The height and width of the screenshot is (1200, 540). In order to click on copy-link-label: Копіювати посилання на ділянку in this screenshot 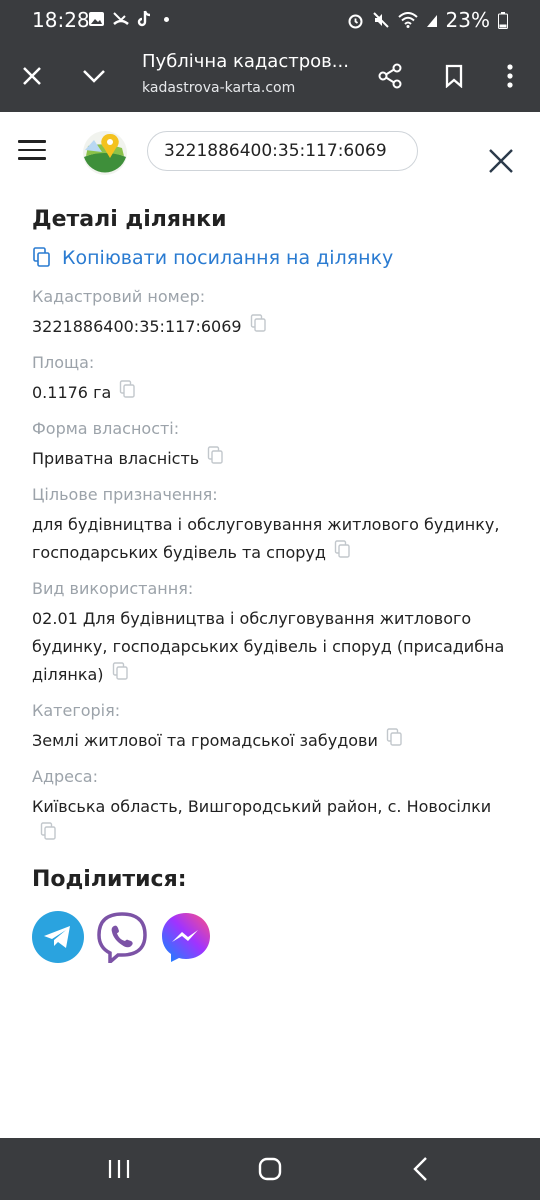, I will do `click(228, 258)`.